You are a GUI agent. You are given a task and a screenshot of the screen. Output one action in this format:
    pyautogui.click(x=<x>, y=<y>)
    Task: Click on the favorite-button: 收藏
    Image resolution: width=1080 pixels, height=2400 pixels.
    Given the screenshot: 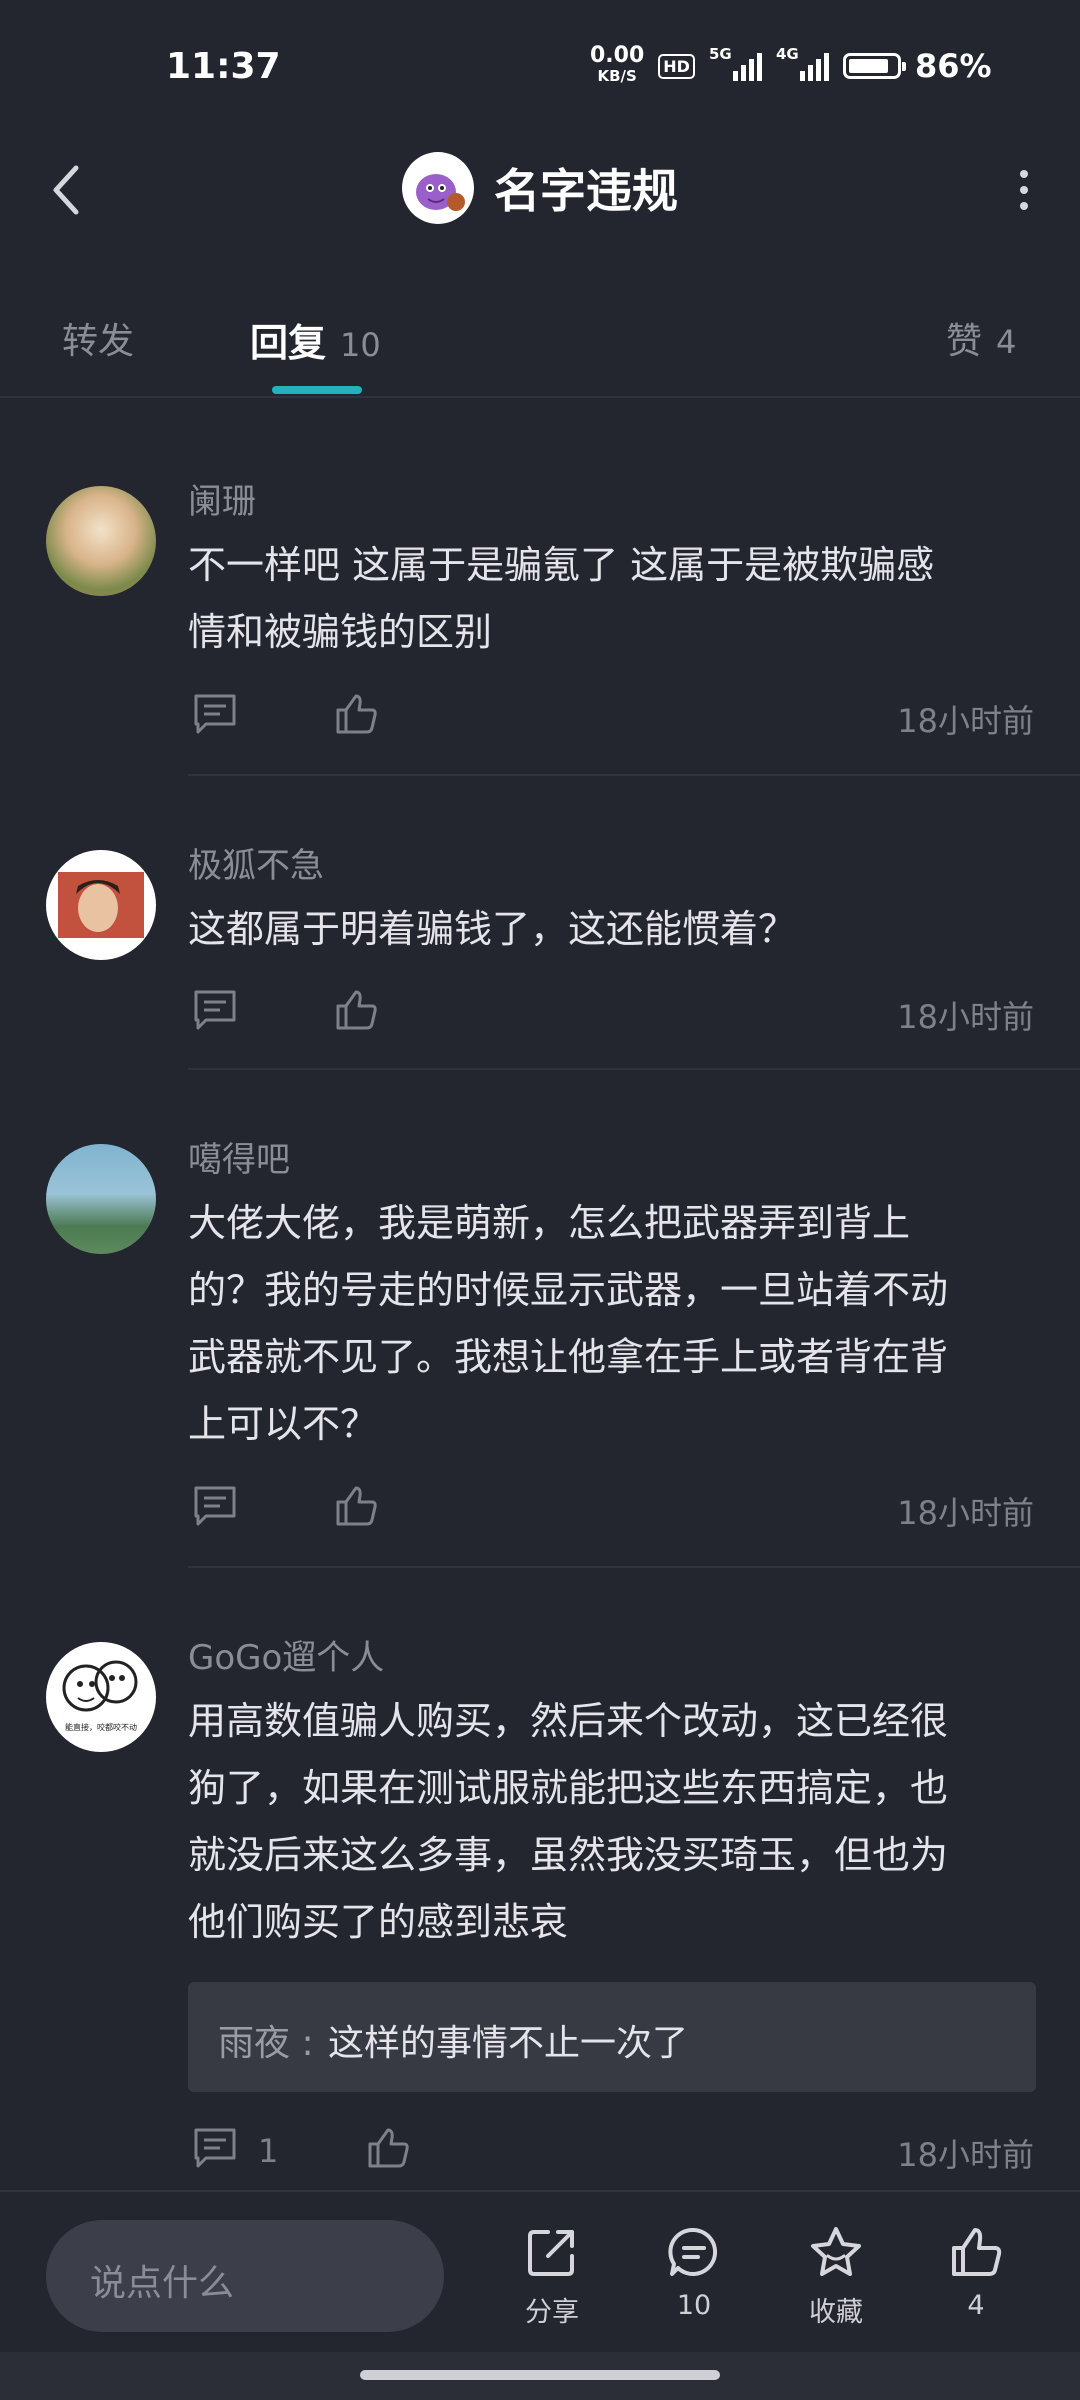 What is the action you would take?
    pyautogui.click(x=836, y=2276)
    